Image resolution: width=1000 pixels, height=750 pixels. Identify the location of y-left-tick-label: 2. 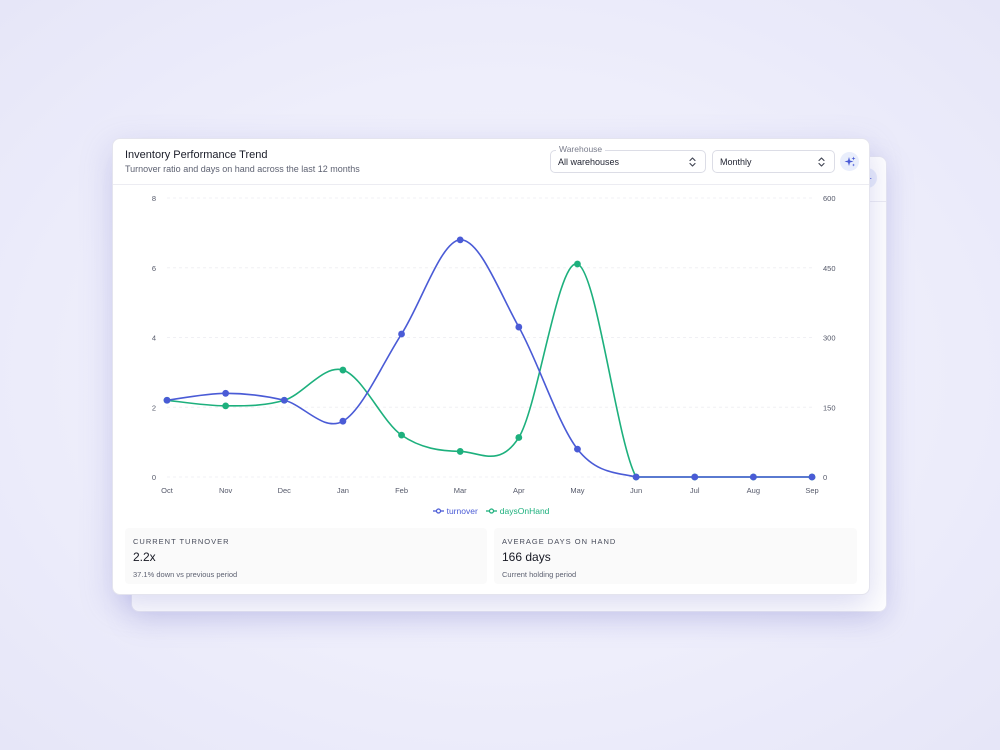
(154, 407).